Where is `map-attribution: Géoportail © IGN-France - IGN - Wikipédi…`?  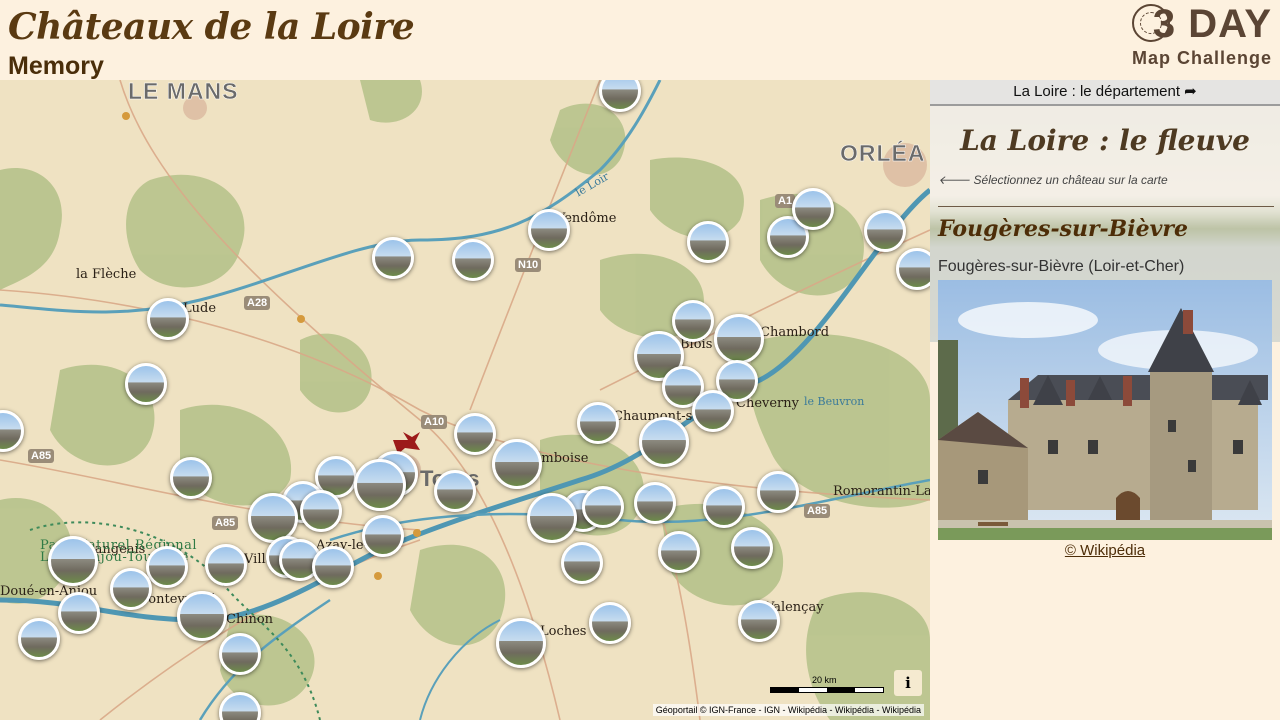 map-attribution: Géoportail © IGN-France - IGN - Wikipédi… is located at coordinates (788, 710).